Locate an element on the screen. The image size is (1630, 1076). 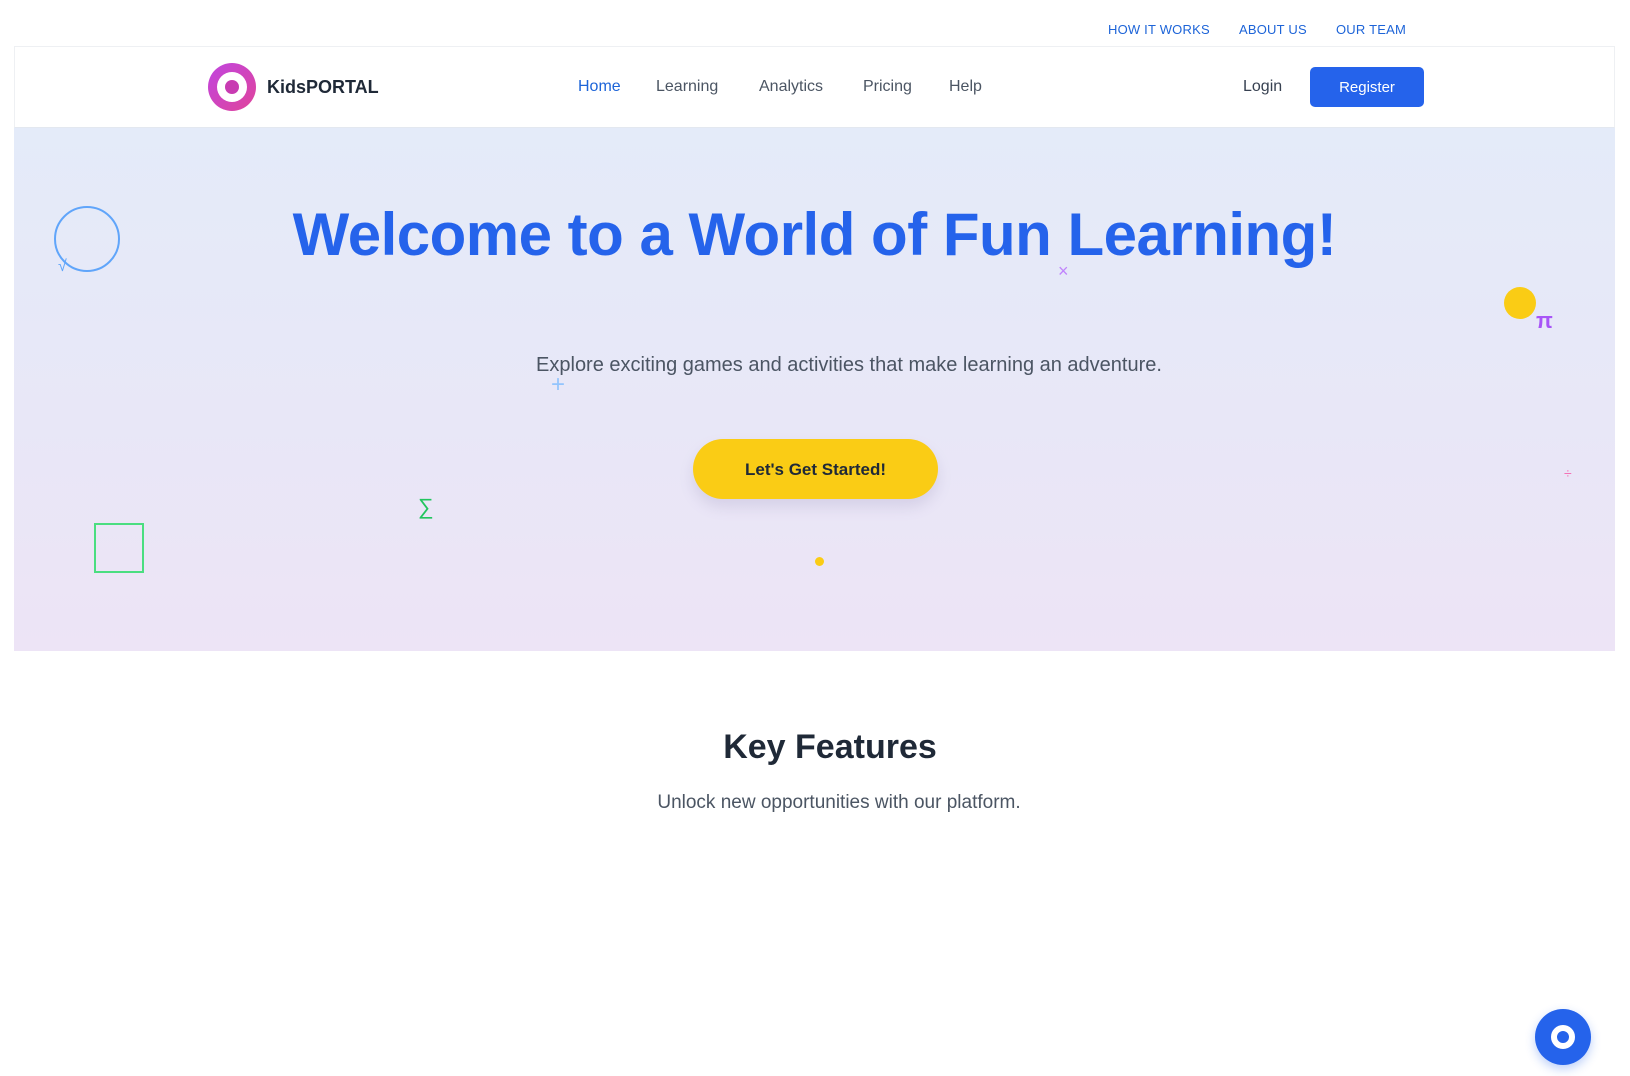
top-link-our-team: OUR TEAM is located at coordinates (1371, 29).